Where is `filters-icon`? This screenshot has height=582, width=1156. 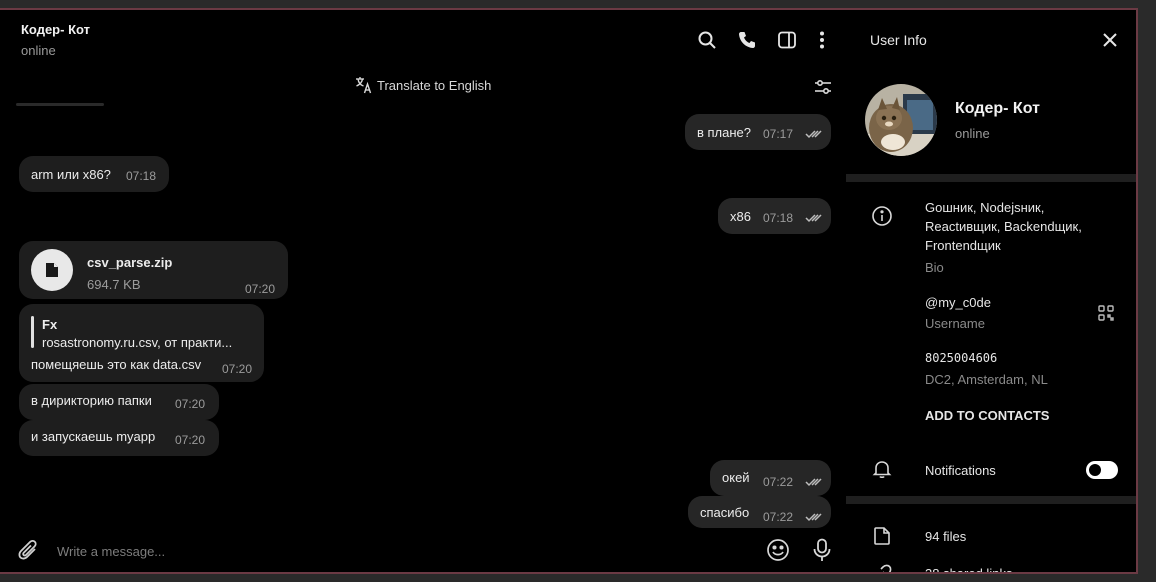 filters-icon is located at coordinates (823, 87).